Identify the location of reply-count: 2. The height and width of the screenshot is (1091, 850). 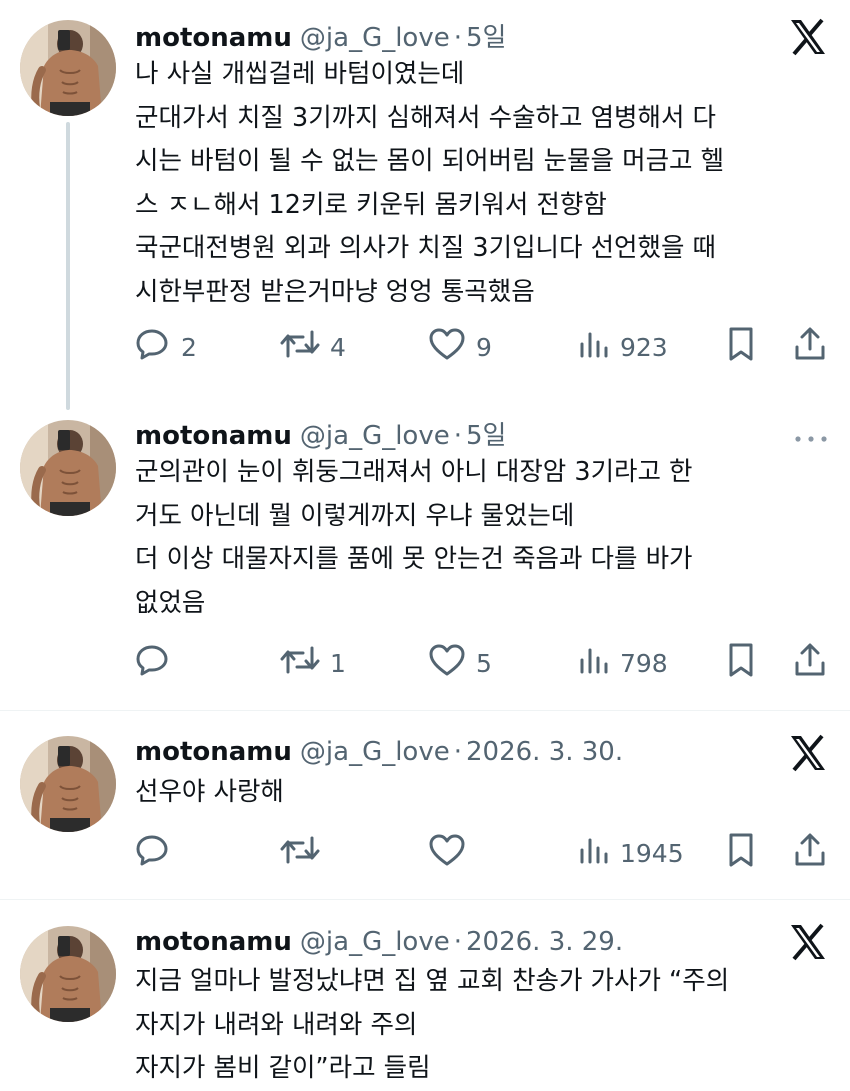
(189, 347).